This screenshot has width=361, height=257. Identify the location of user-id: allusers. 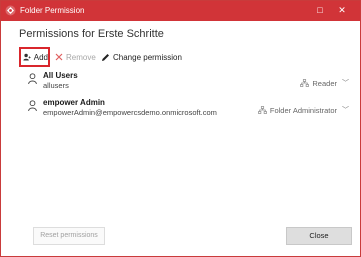
(56, 85).